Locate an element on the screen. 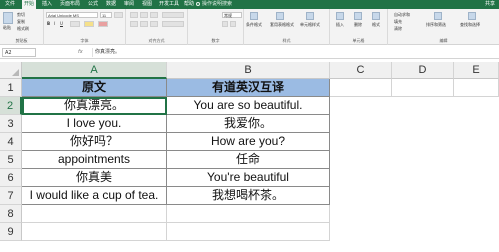  cell-b3: 我爱你。 is located at coordinates (248, 124).